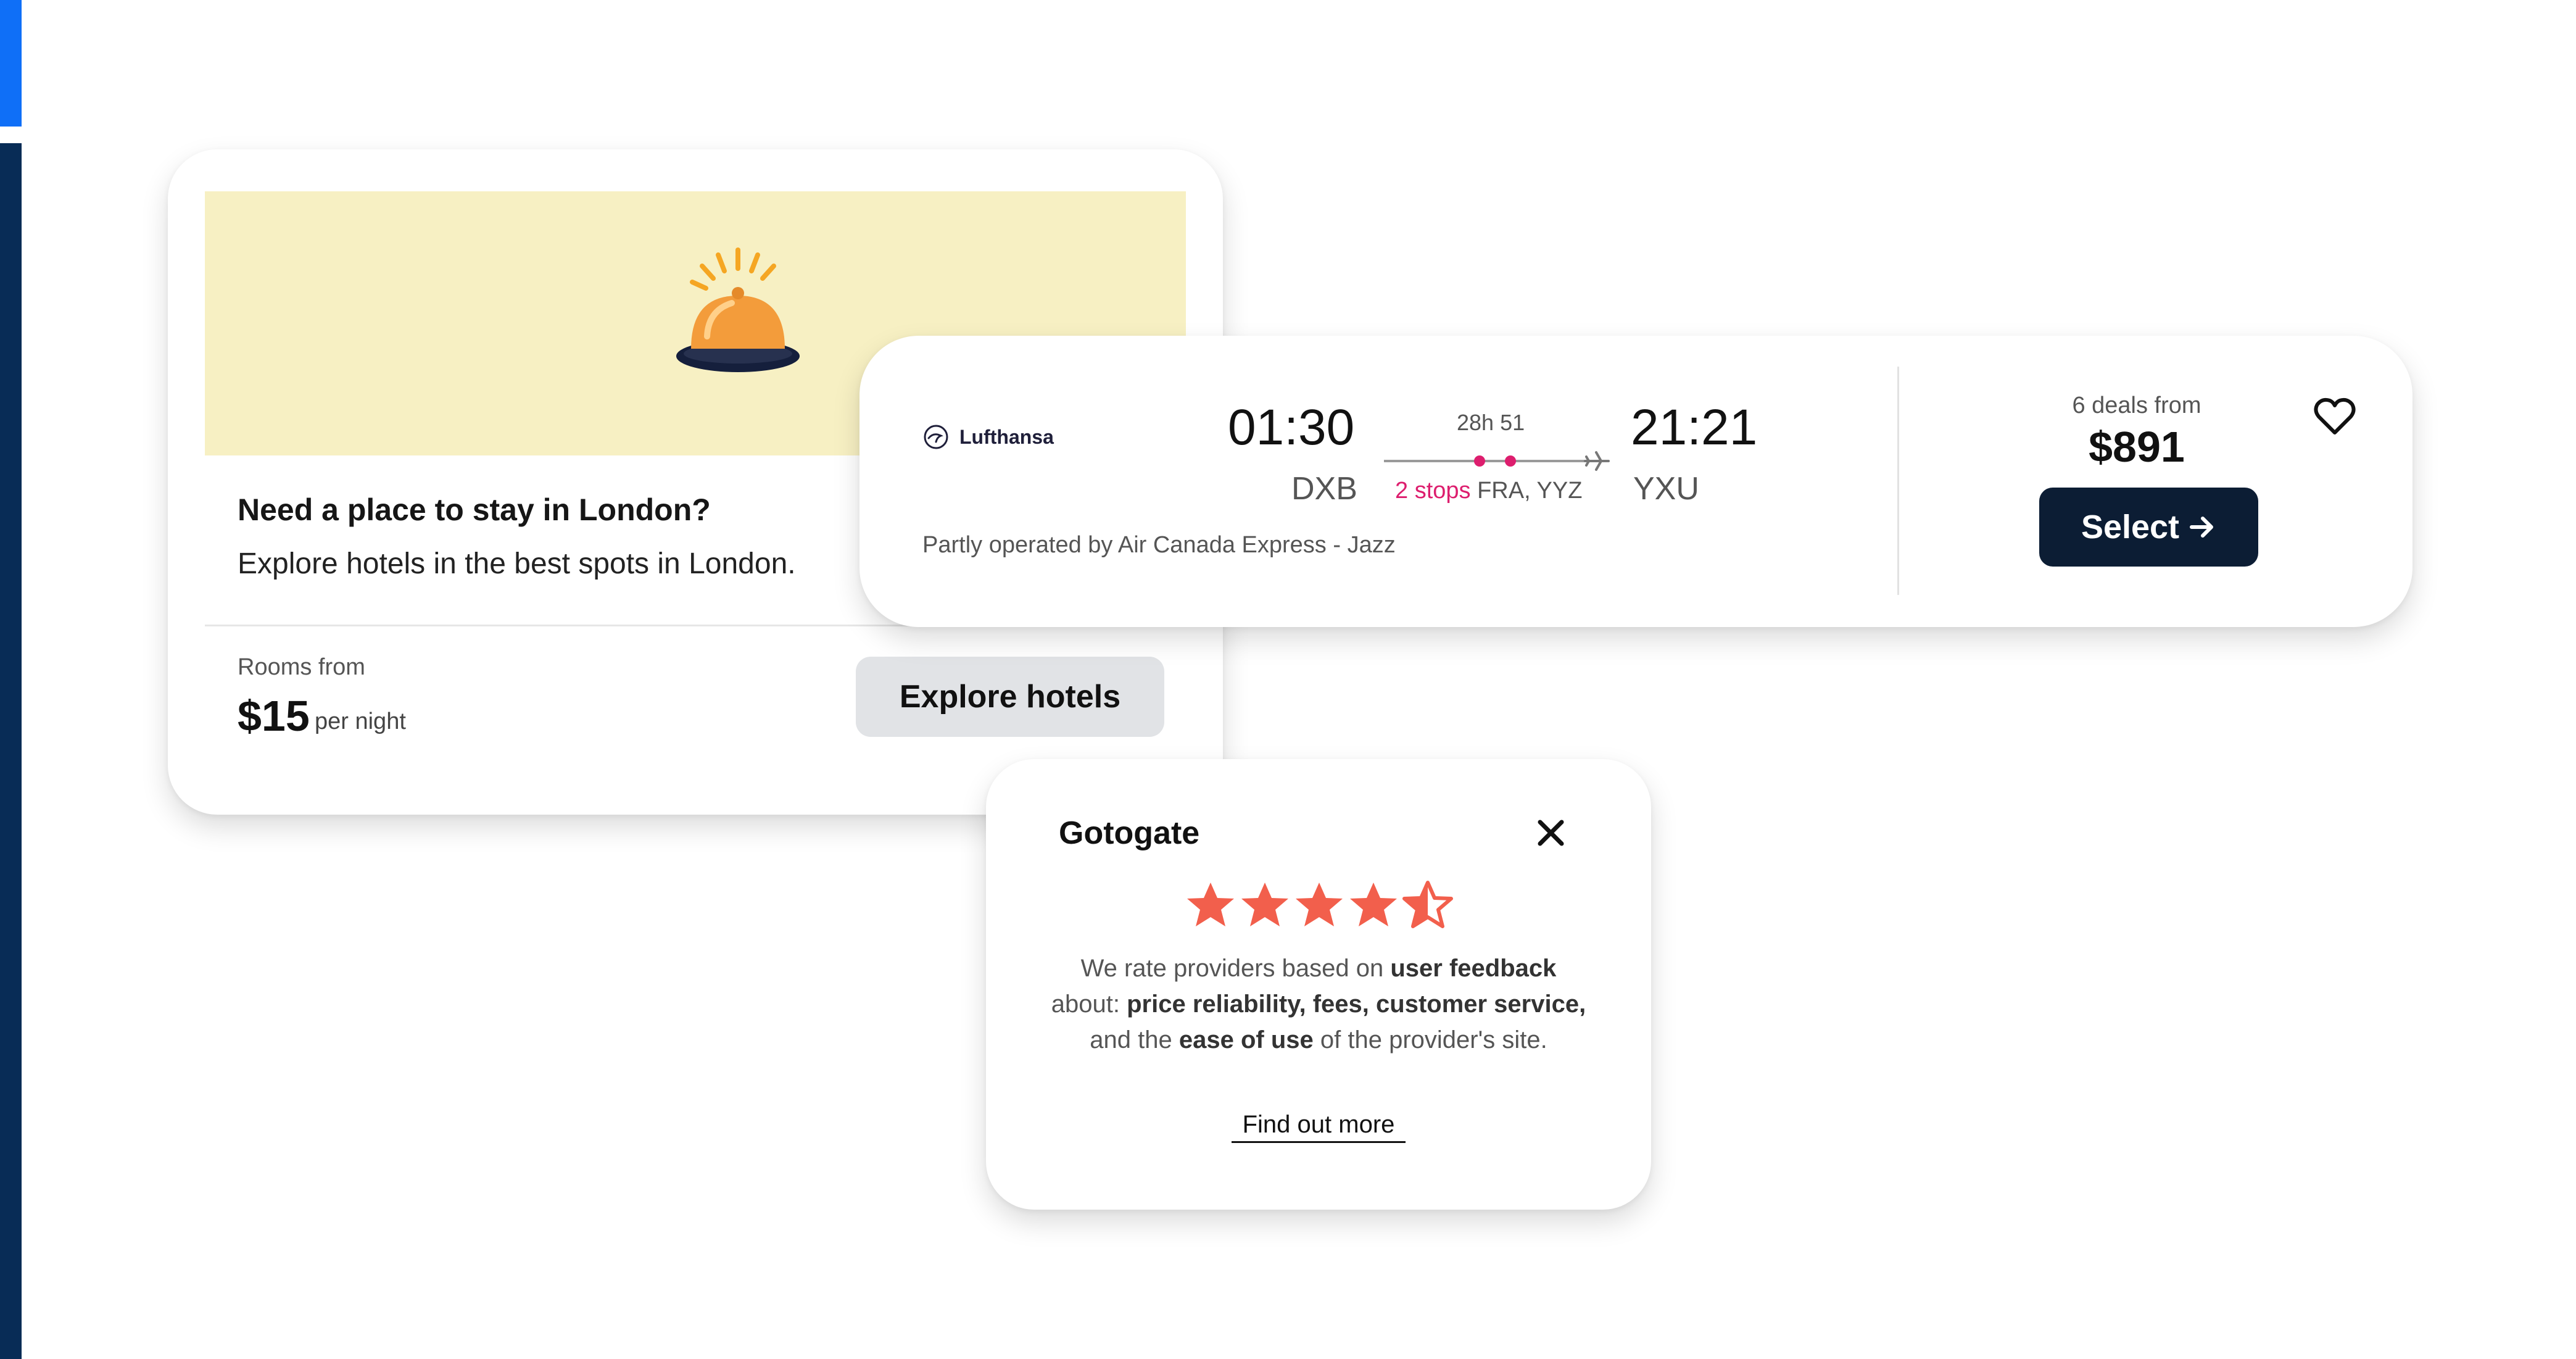  I want to click on service-bell-icon, so click(738, 309).